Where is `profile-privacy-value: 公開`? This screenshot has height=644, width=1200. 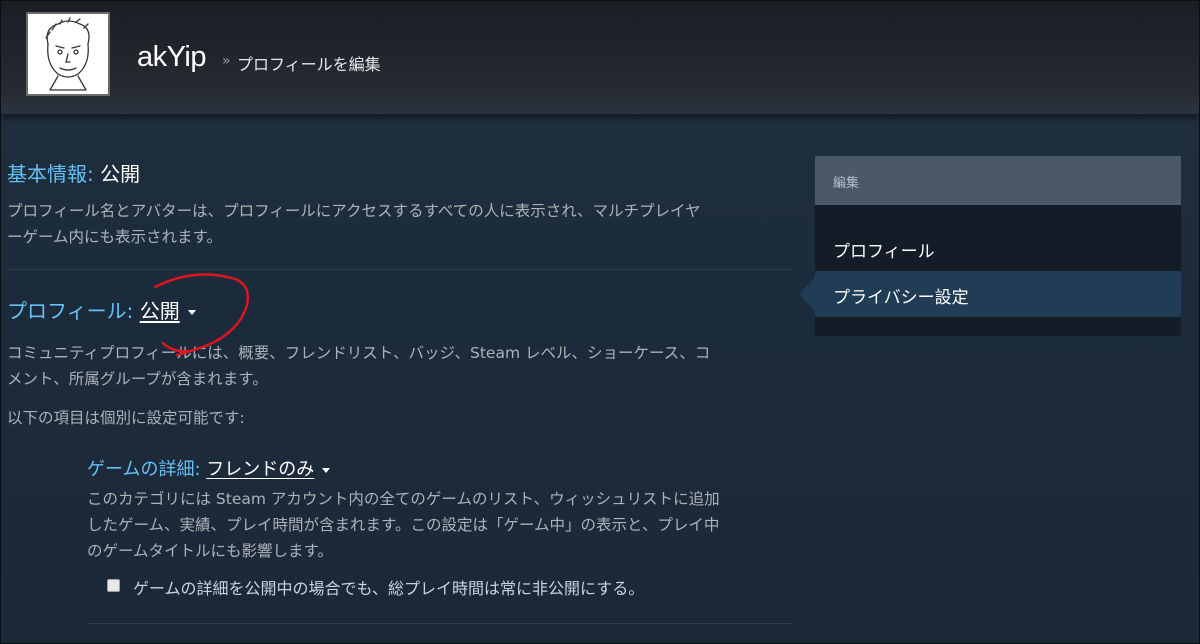
profile-privacy-value: 公開 is located at coordinates (159, 311).